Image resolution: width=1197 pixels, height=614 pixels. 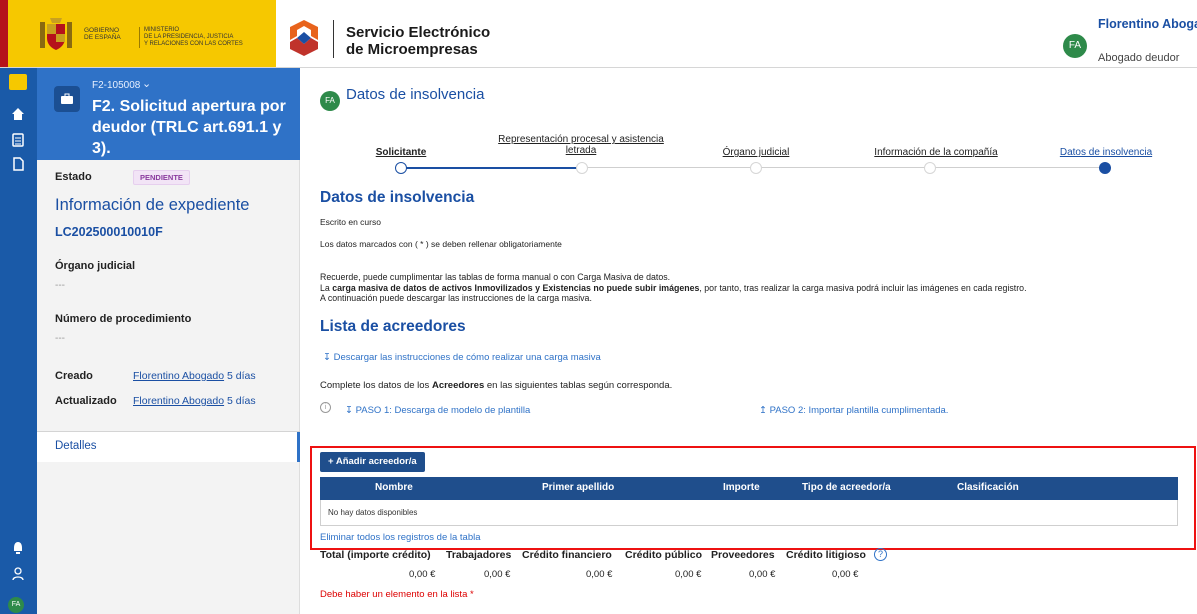 I want to click on organo-label: Órgano judicial, so click(x=95, y=266).